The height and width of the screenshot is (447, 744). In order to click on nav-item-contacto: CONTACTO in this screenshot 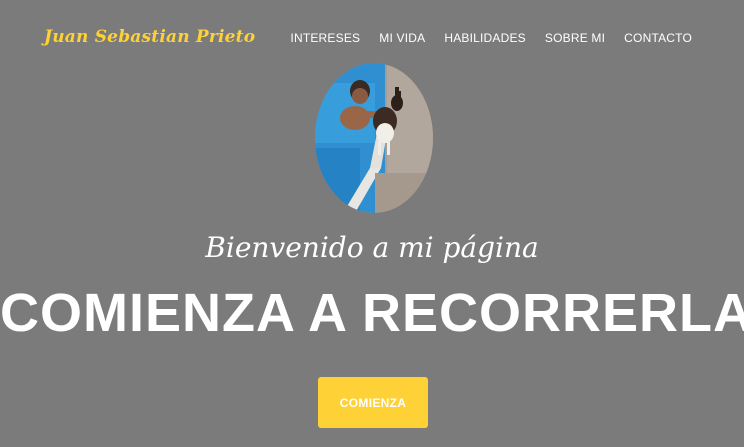, I will do `click(658, 38)`.